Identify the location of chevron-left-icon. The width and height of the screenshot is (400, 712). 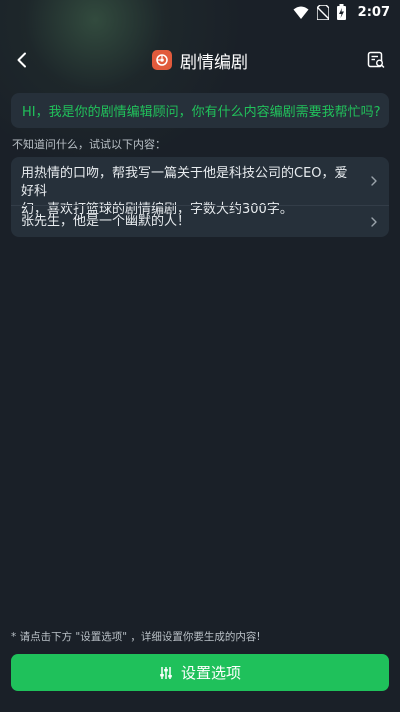
(21, 60).